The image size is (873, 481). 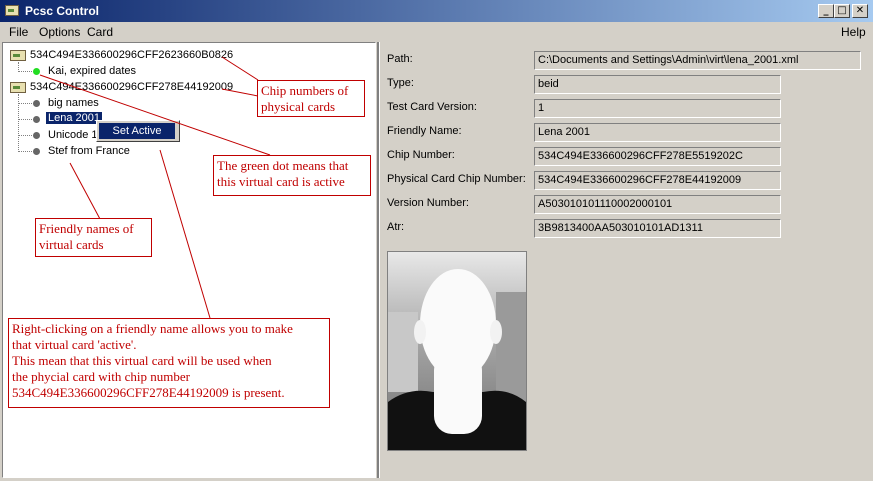 What do you see at coordinates (657, 228) in the screenshot?
I see `atr-field: 3B9813400AA503010101AD1311` at bounding box center [657, 228].